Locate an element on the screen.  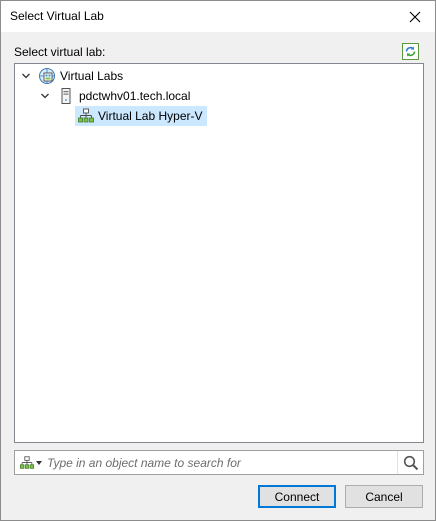
select-virtual-lab-label: Select virtual lab: is located at coordinates (60, 52).